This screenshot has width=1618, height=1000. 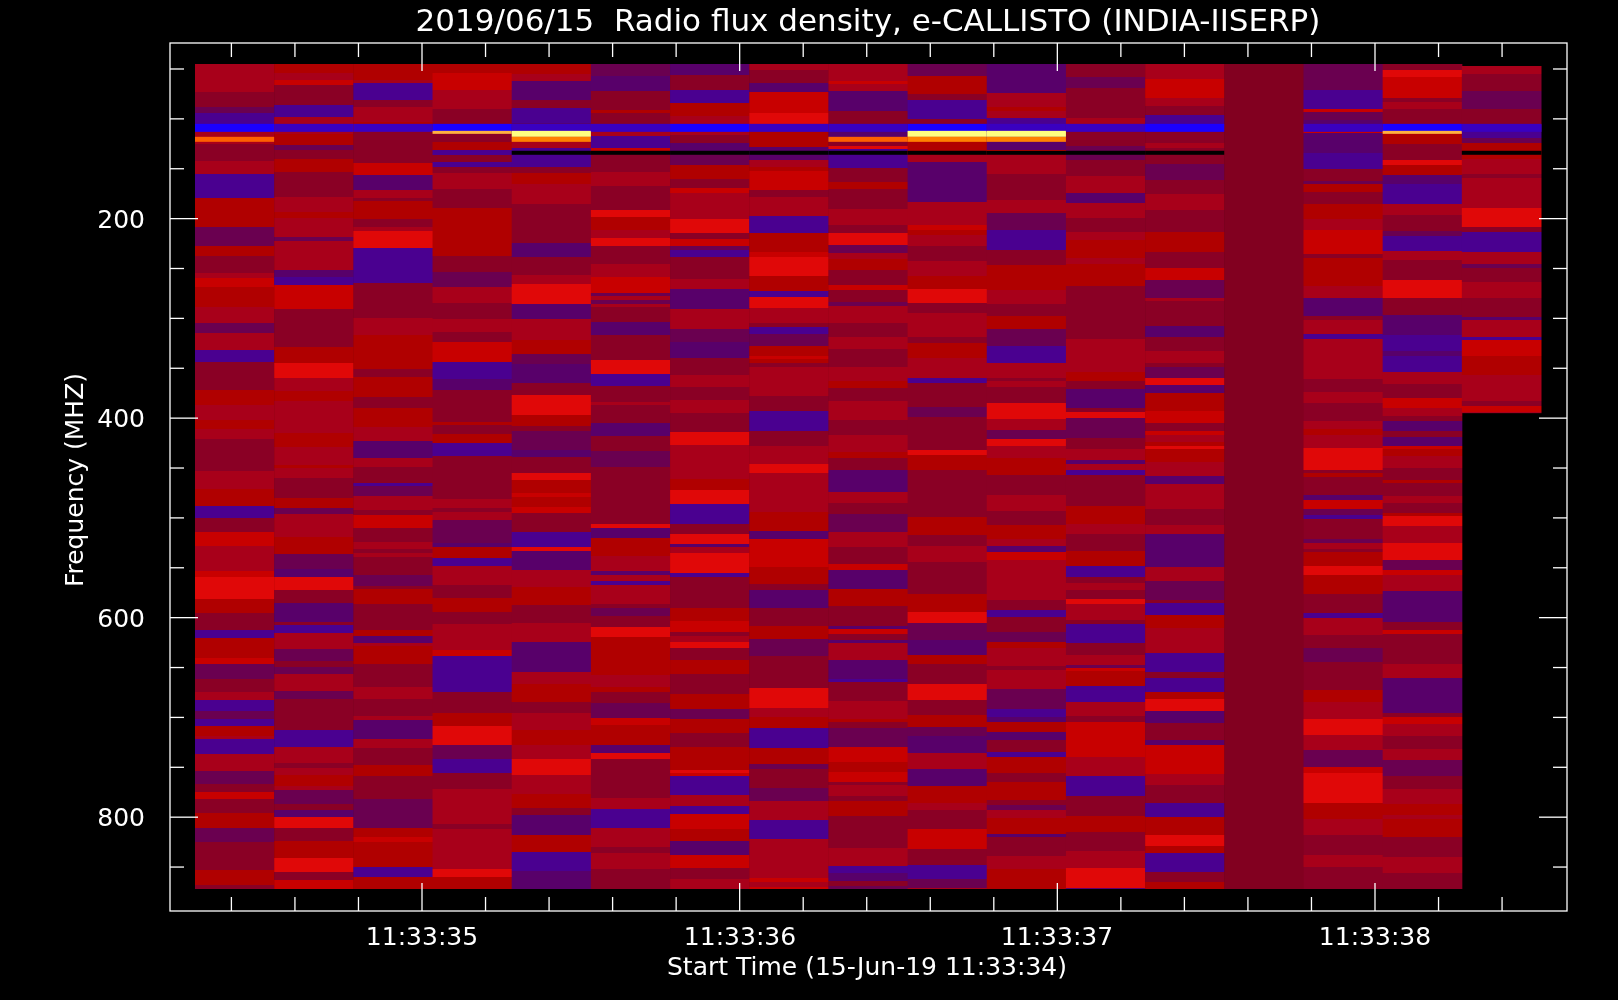 What do you see at coordinates (868, 20) in the screenshot?
I see `chart-title: 2019/06/15 Radio flux density, e-CALLISTO (INDIA-IISERP)` at bounding box center [868, 20].